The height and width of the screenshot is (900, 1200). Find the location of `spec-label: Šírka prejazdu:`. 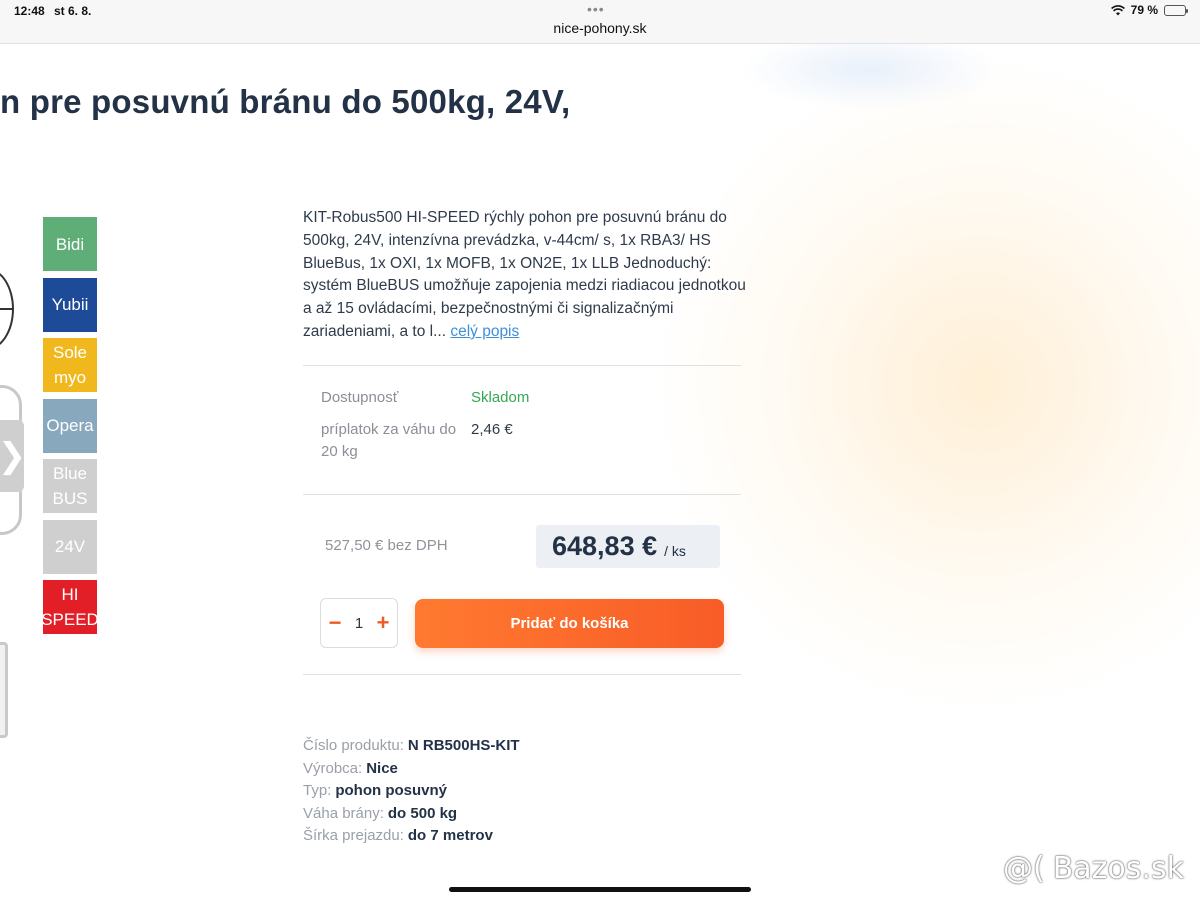

spec-label: Šírka prejazdu: is located at coordinates (353, 836).